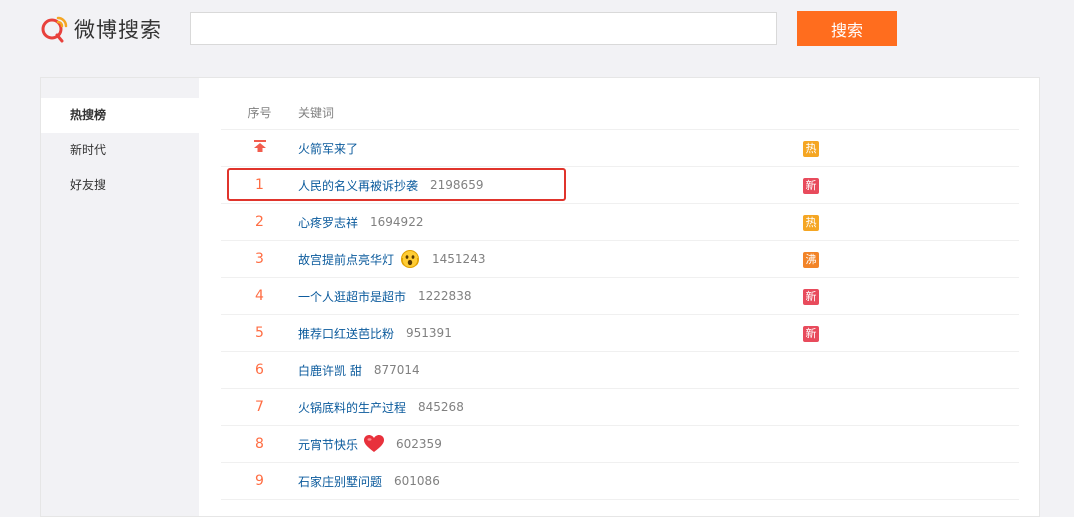 Image resolution: width=1074 pixels, height=517 pixels. Describe the element at coordinates (259, 148) in the screenshot. I see `pin-top-icon` at that location.